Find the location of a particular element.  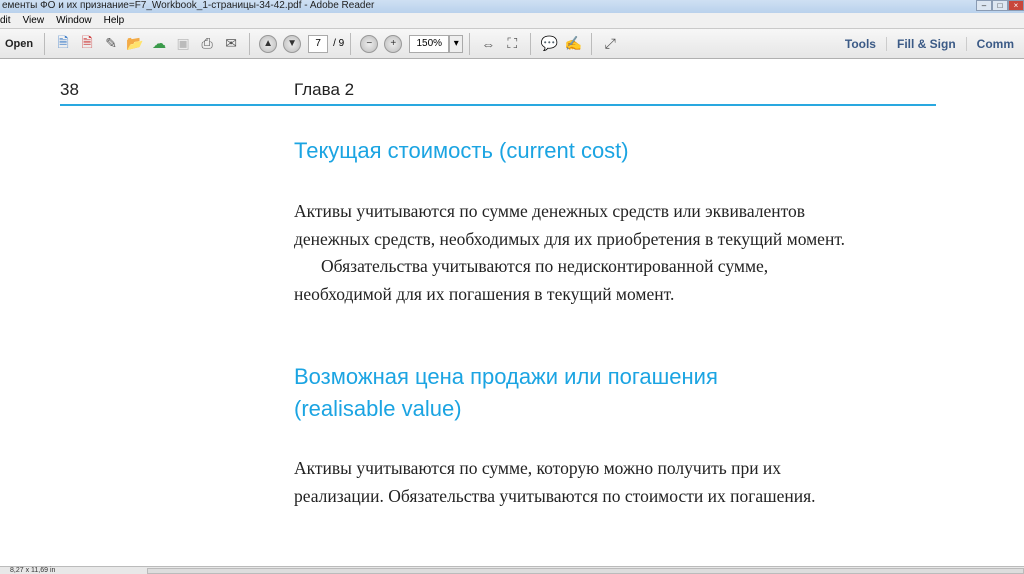

page-size: 8,27 x 11,69 in is located at coordinates (33, 570).